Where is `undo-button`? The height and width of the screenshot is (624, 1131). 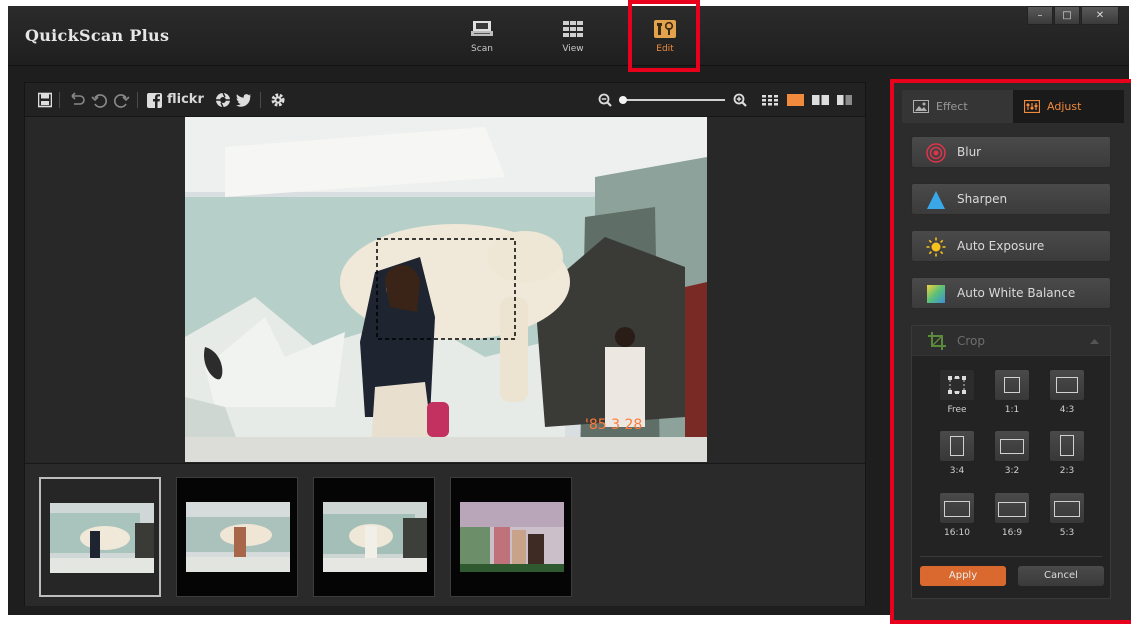 undo-button is located at coordinates (99, 100).